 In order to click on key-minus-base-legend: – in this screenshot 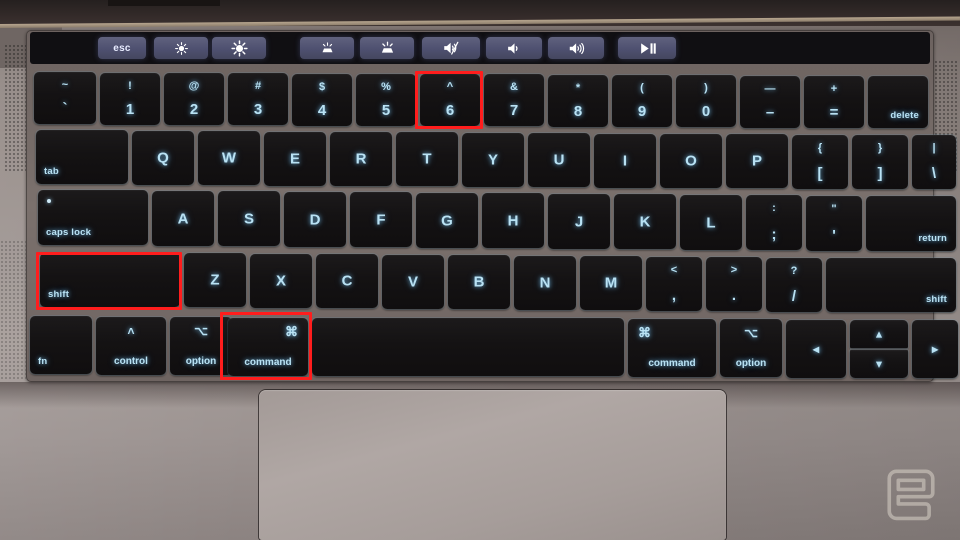, I will do `click(770, 112)`.